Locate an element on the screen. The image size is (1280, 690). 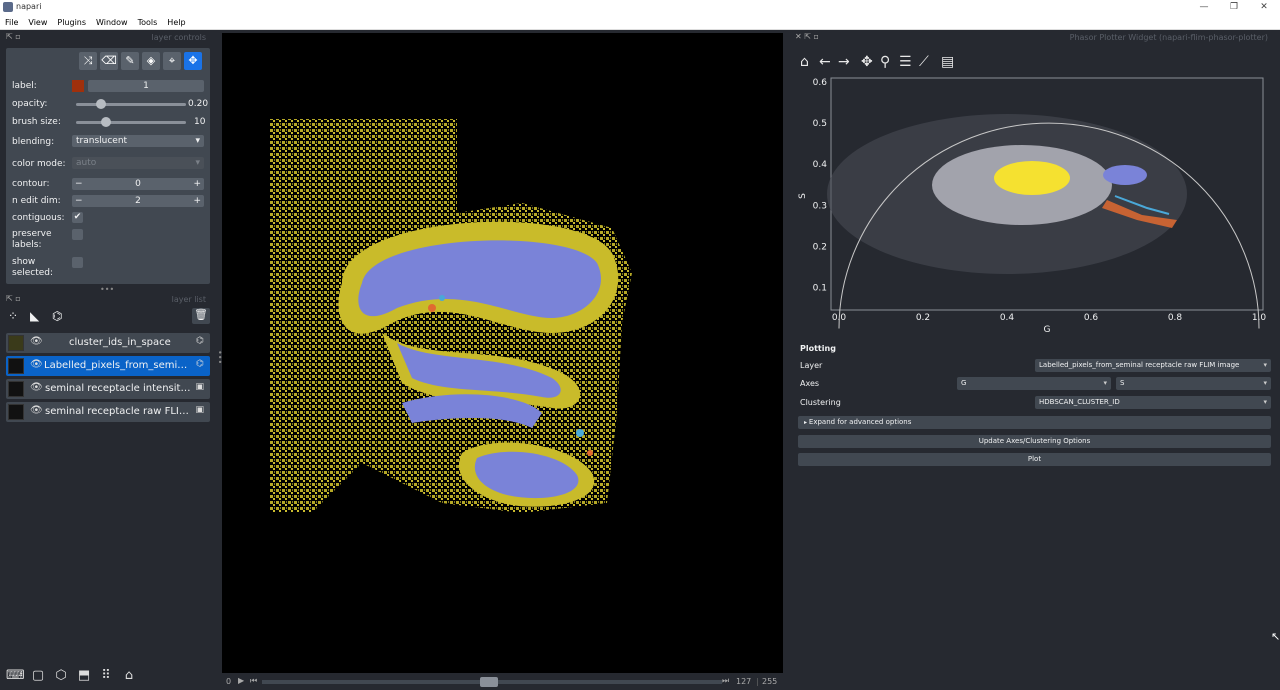
y-axis-select: S ▾ is located at coordinates (1193, 383).